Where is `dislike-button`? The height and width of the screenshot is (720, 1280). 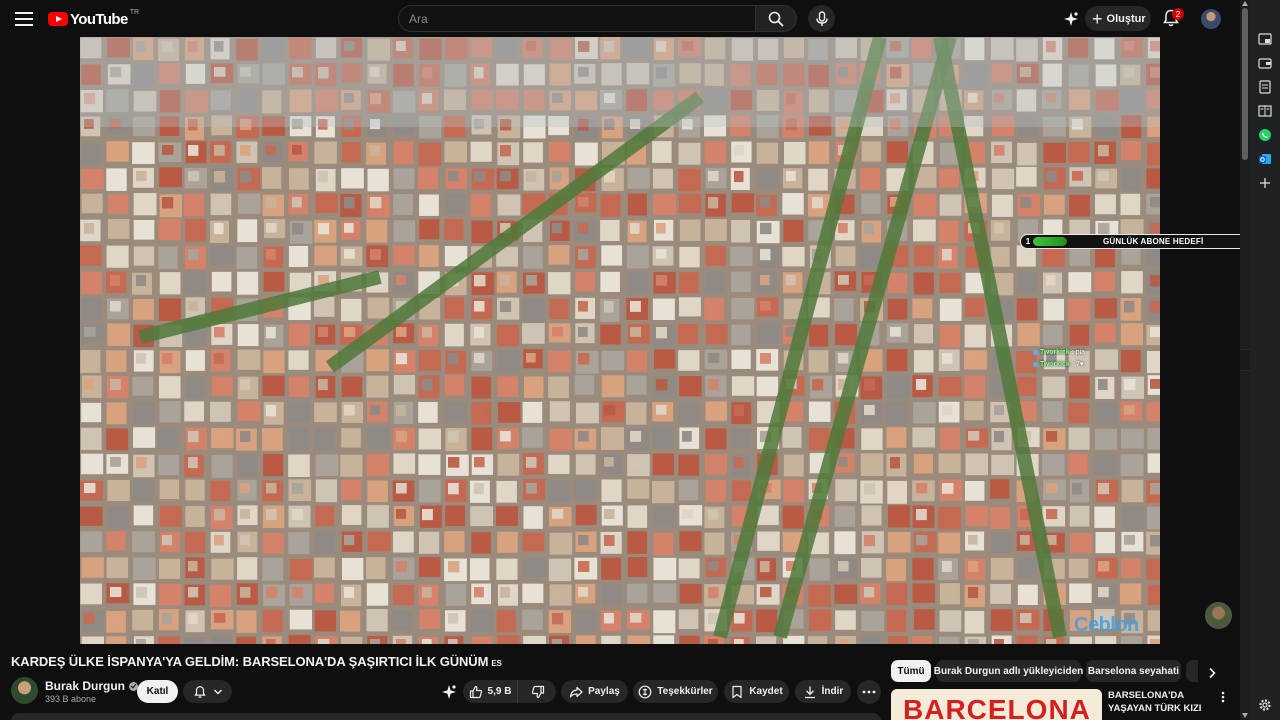 dislike-button is located at coordinates (537, 691).